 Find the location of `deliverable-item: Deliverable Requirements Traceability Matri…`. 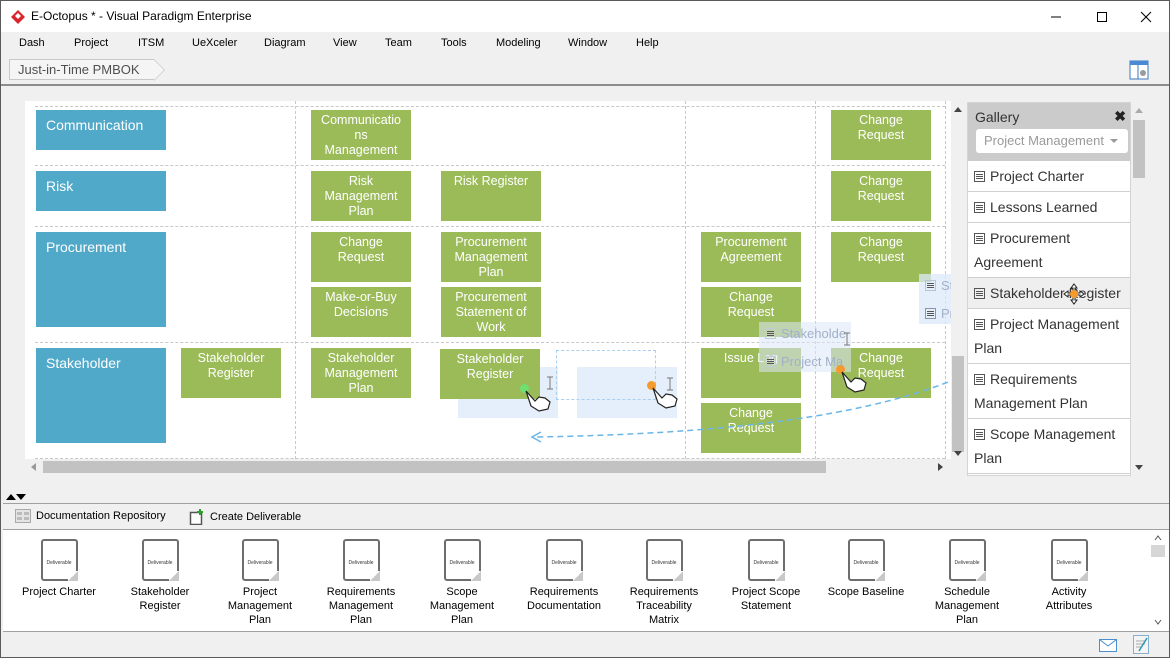

deliverable-item: Deliverable Requirements Traceability Matri… is located at coordinates (664, 583).